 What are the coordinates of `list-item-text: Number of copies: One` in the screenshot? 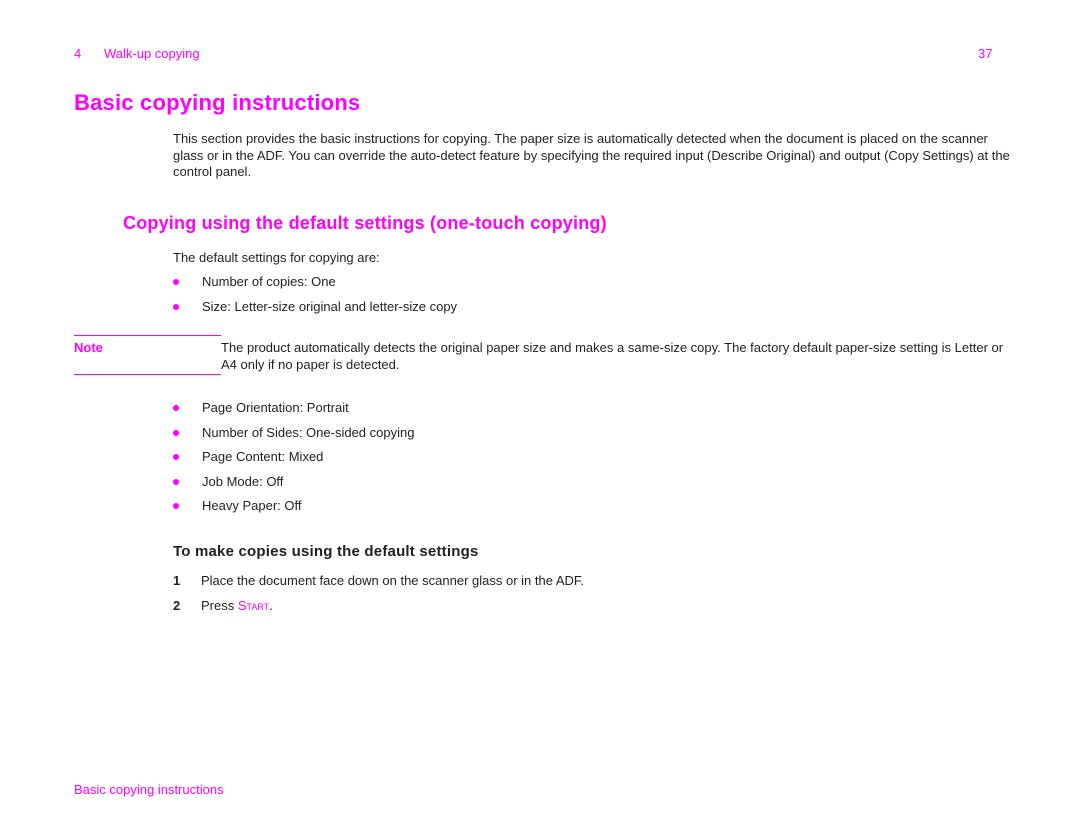 It's located at (269, 281).